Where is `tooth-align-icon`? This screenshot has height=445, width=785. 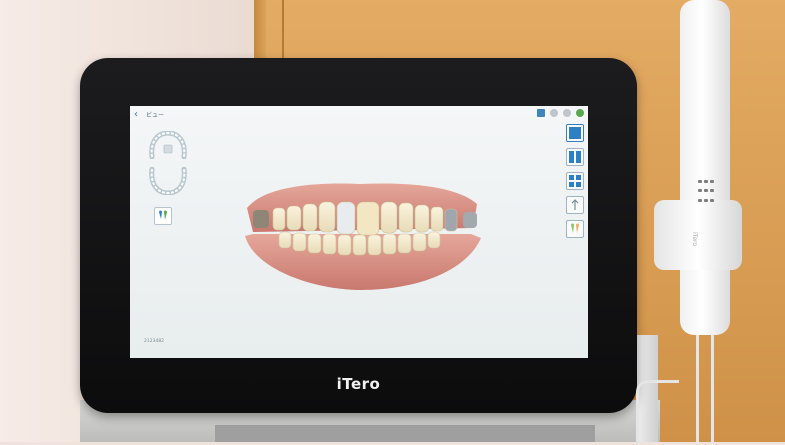
tooth-align-icon is located at coordinates (575, 204).